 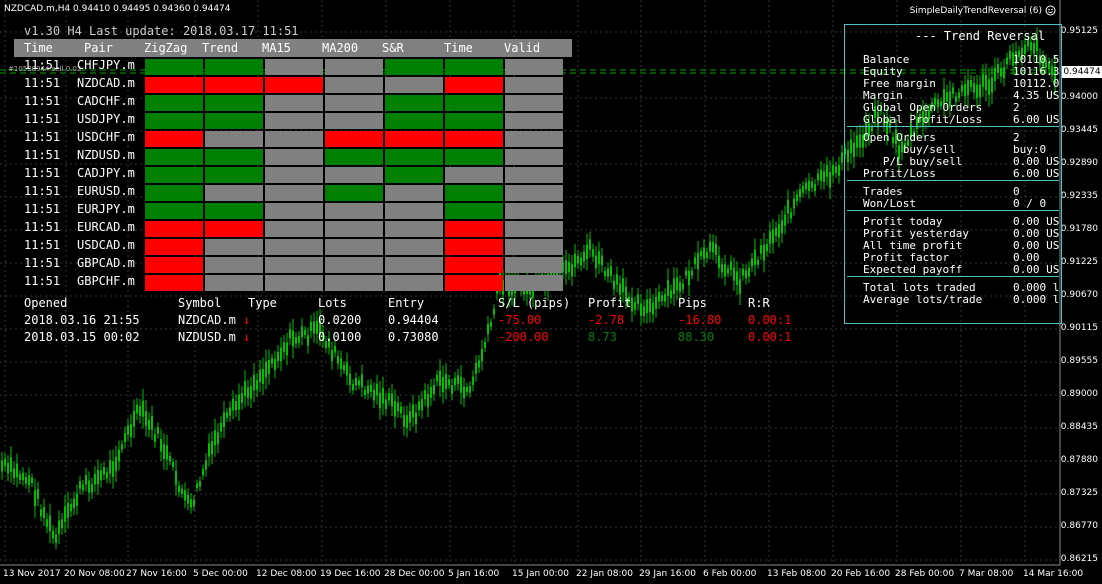 What do you see at coordinates (262, 303) in the screenshot?
I see `orders-header-label: Type` at bounding box center [262, 303].